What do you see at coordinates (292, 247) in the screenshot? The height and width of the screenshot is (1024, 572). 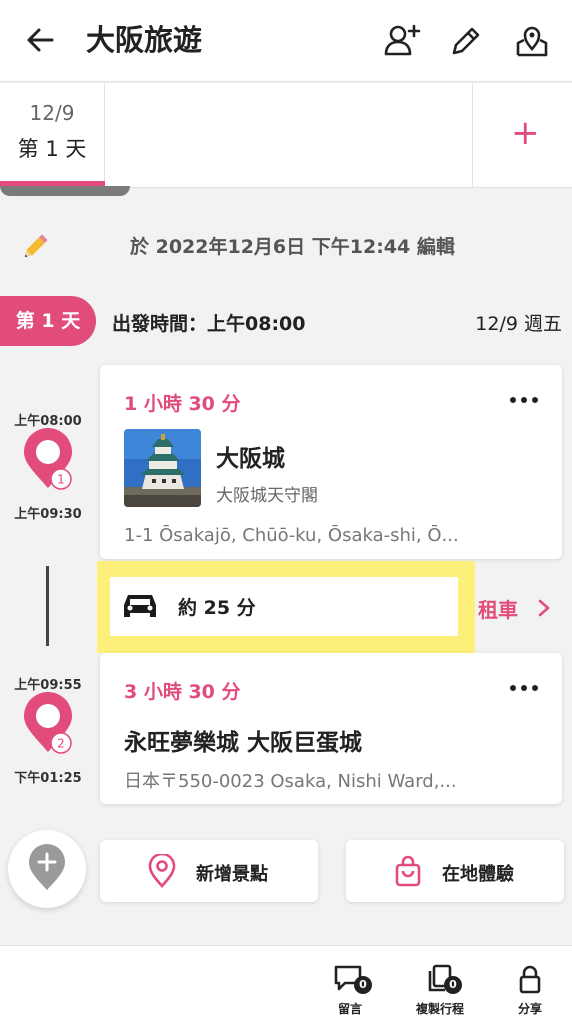 I see `edit-timestamp: 於 2022年12月6日 下午12:44 編輯` at bounding box center [292, 247].